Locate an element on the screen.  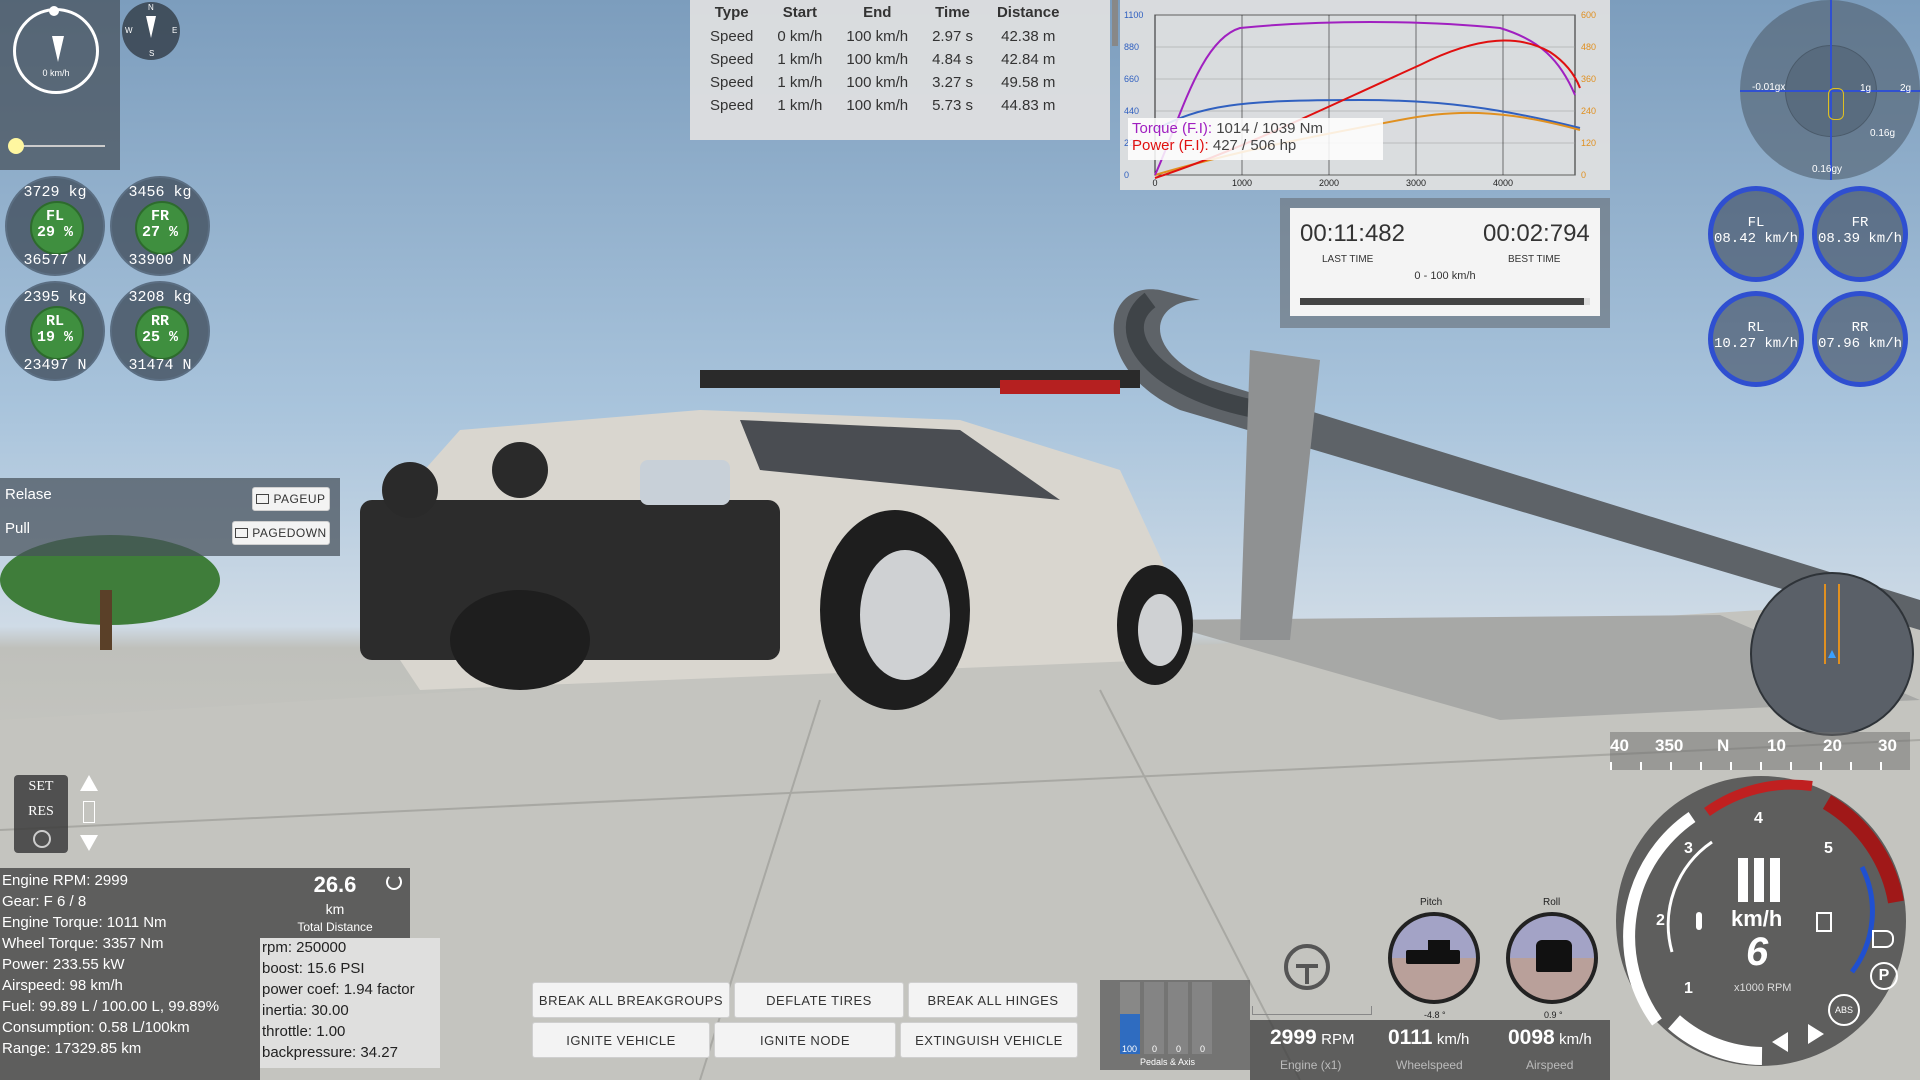
gforce-x-label: -0.01gx is located at coordinates (1769, 87).